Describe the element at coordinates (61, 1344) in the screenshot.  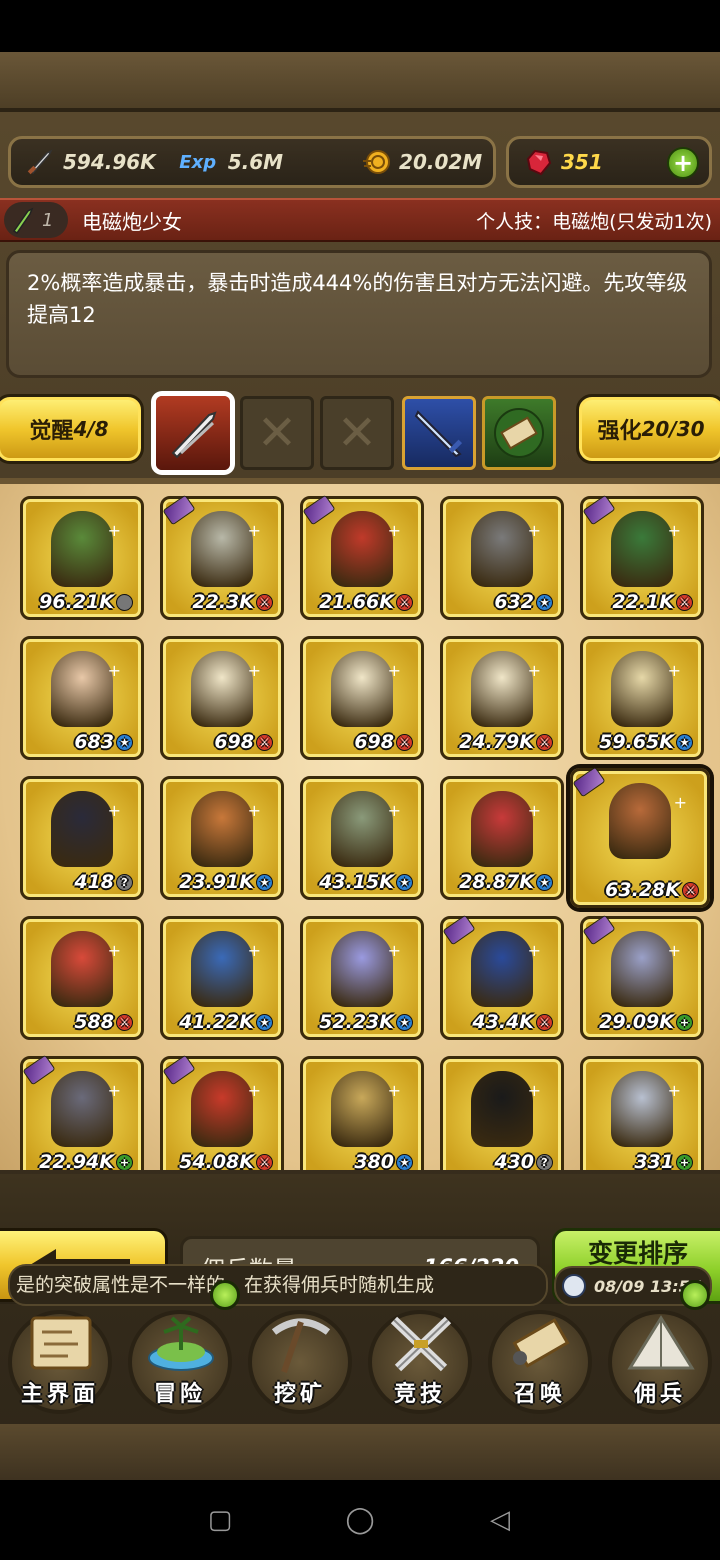
I see `map-icon` at that location.